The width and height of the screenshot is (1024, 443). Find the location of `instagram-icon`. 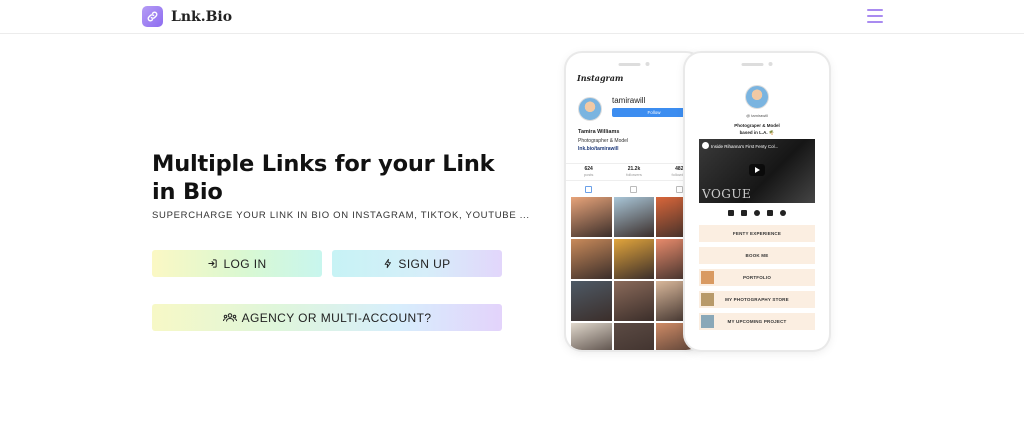

instagram-icon is located at coordinates (757, 213).